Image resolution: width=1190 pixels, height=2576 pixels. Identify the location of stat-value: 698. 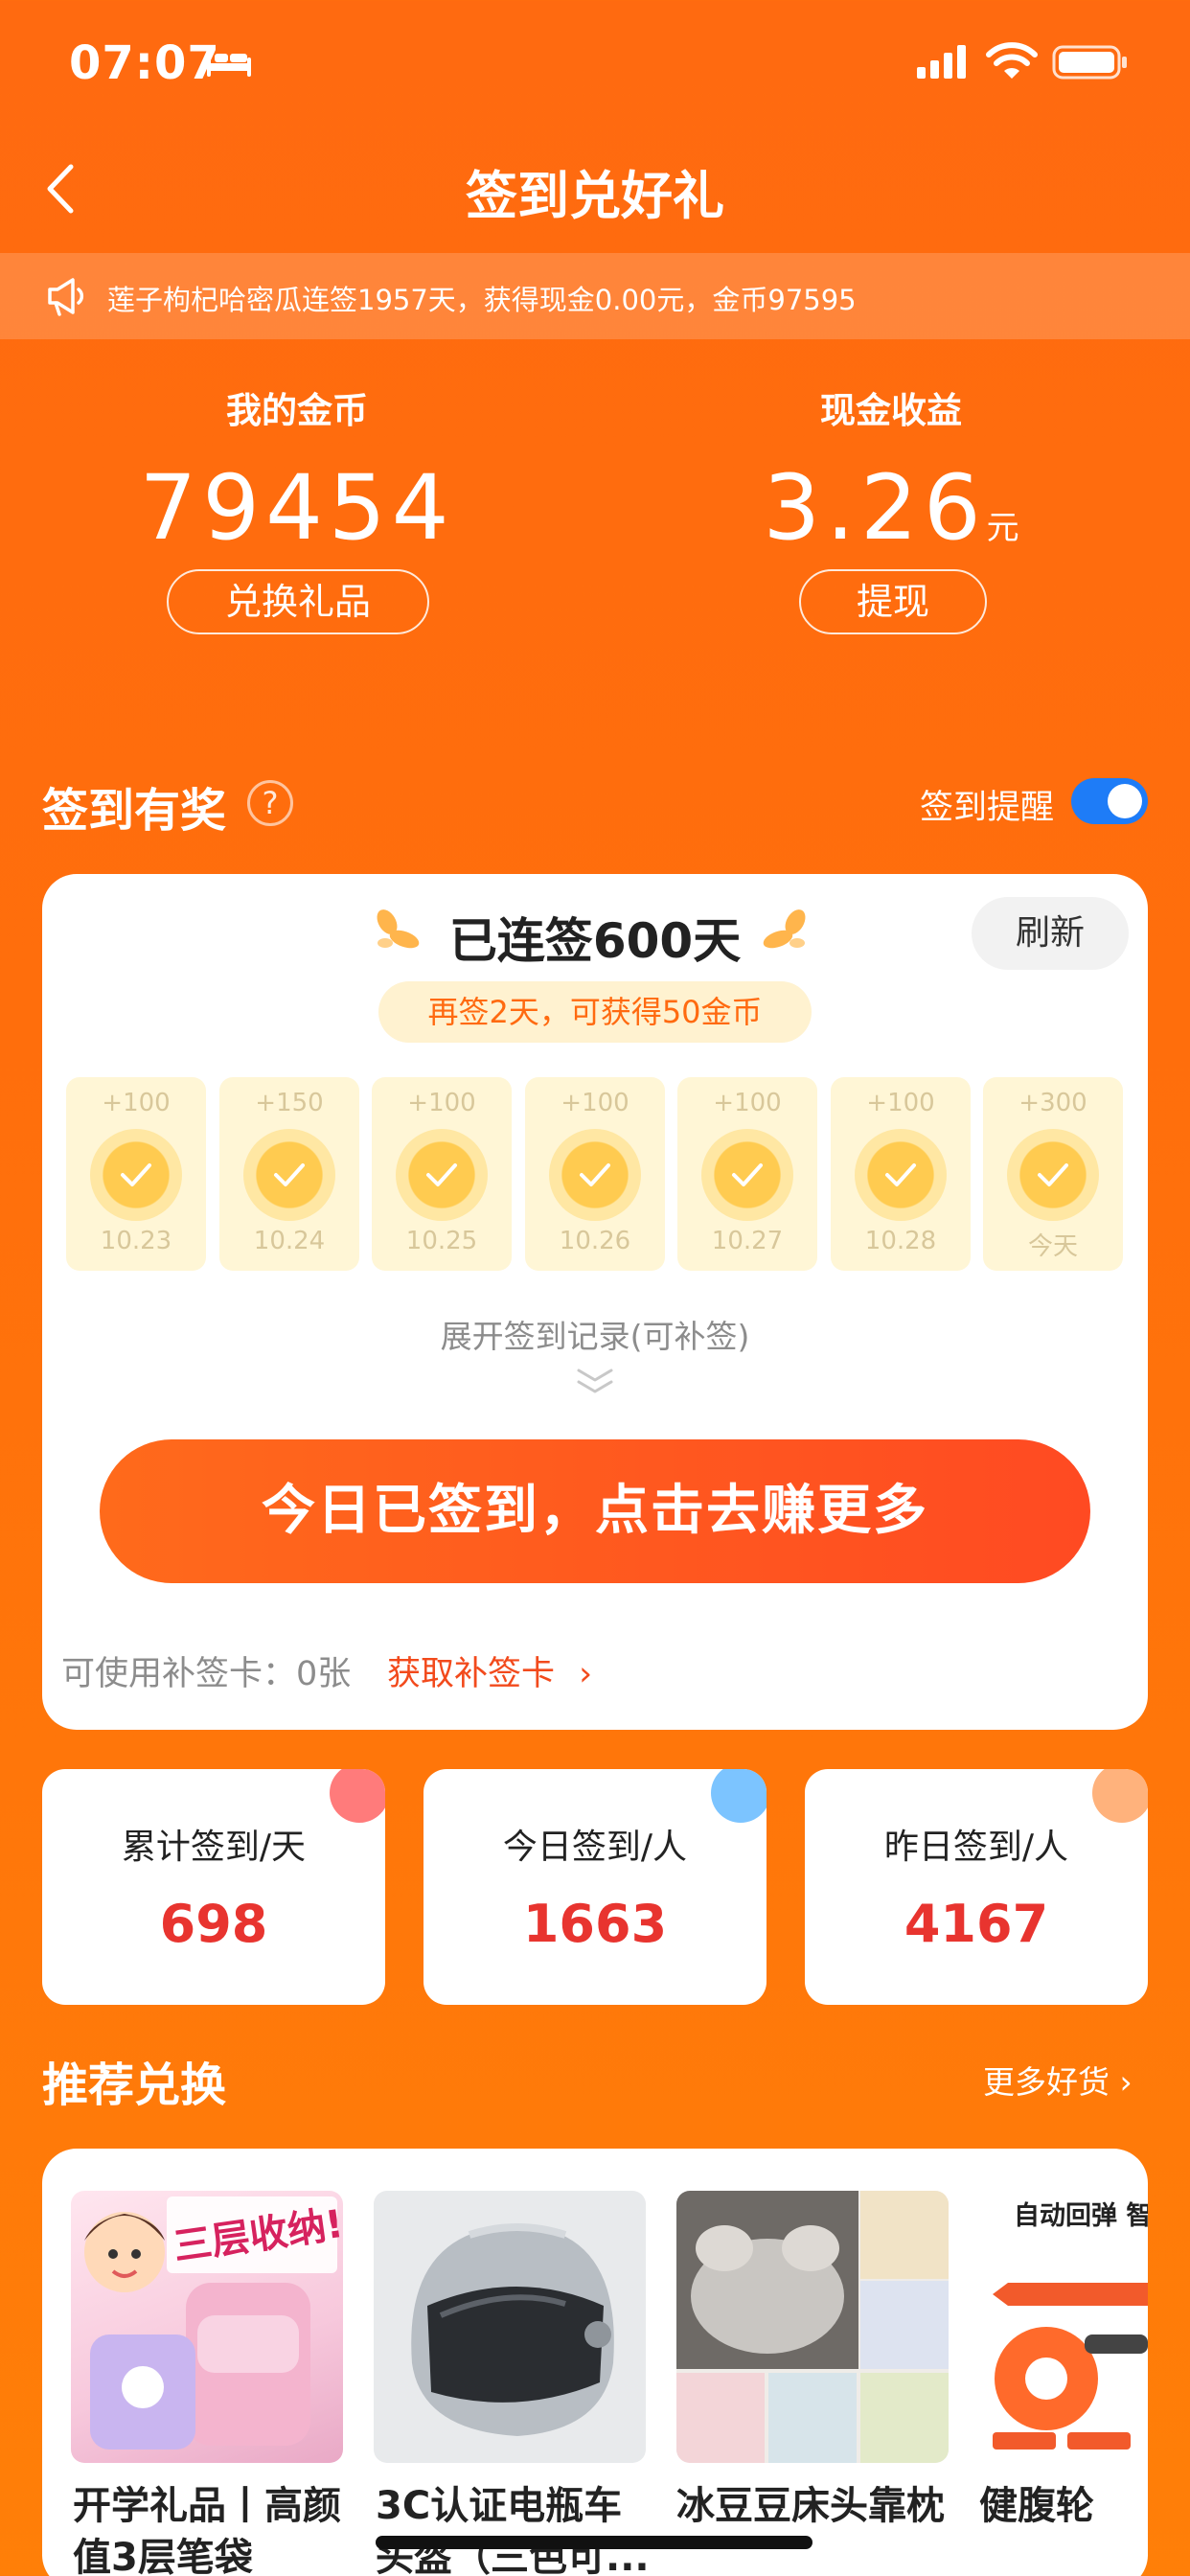
(214, 1924).